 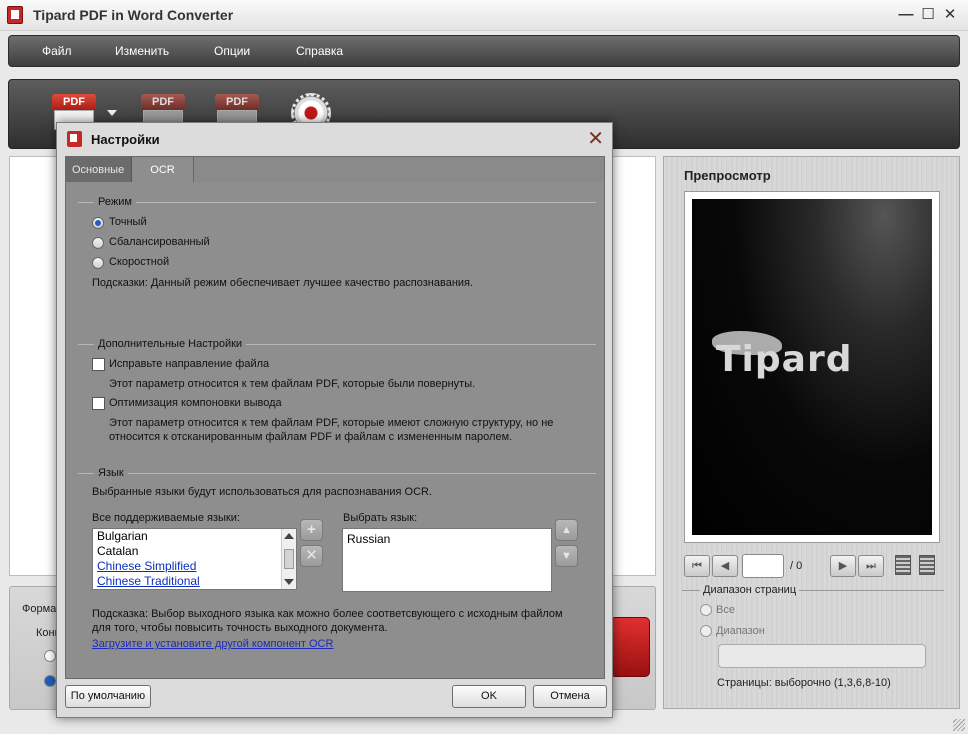 I want to click on cancel-button: Отмена, so click(x=570, y=696).